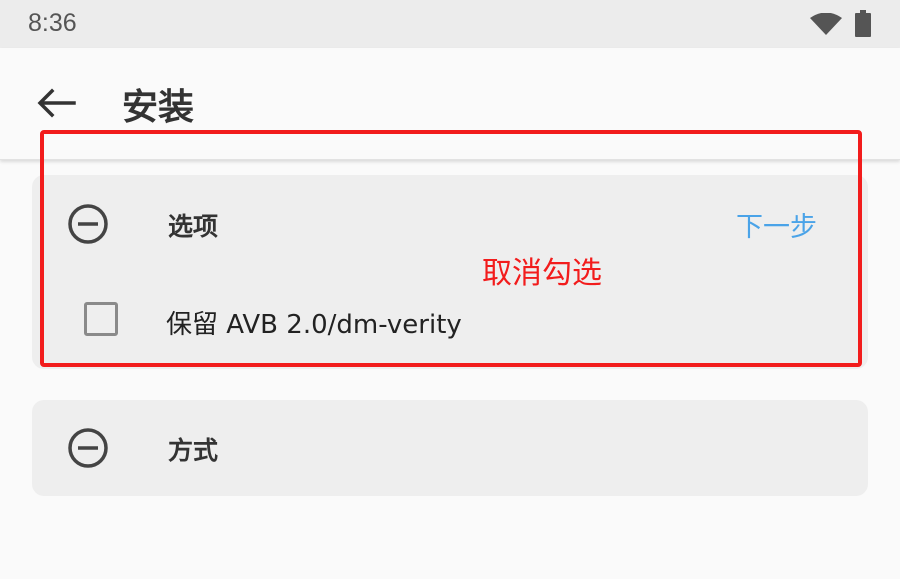 Image resolution: width=900 pixels, height=579 pixels. Describe the element at coordinates (193, 450) in the screenshot. I see `method-title: 方式` at that location.